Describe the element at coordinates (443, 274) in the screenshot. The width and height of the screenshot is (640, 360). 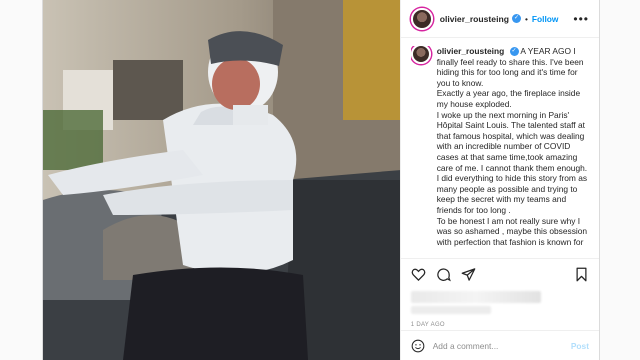
I see `comment-icon` at that location.